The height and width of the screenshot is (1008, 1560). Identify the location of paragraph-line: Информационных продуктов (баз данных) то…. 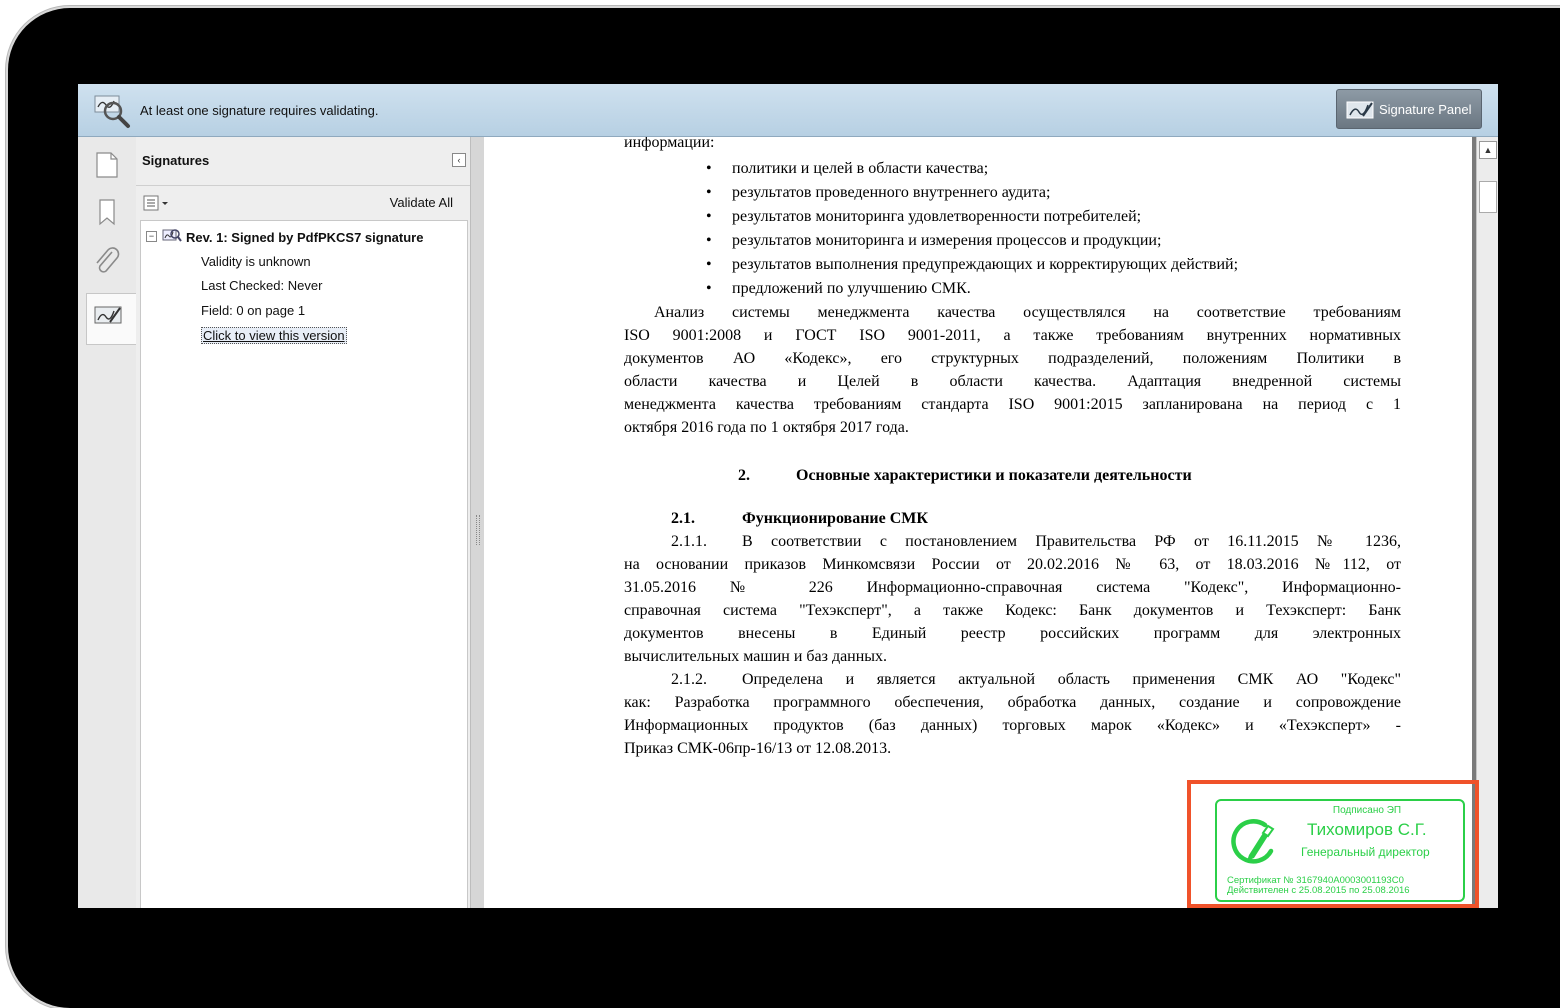
(1012, 725).